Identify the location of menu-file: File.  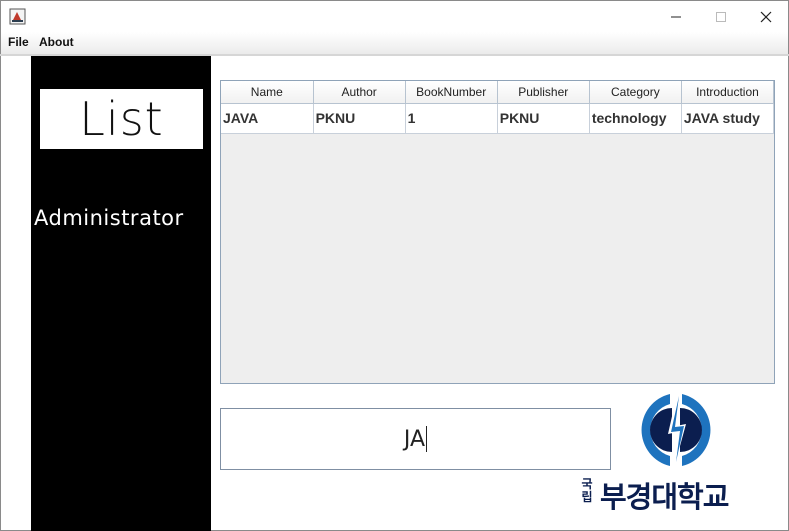
(18, 42).